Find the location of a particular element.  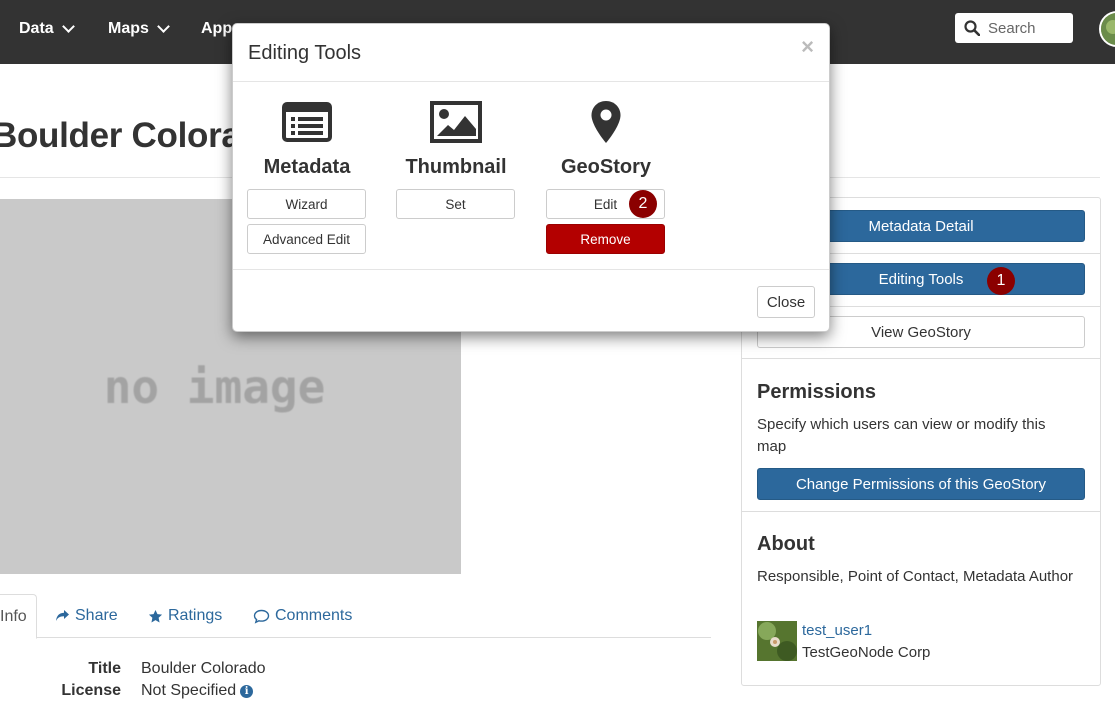

nav-data-menu: Data is located at coordinates (47, 28).